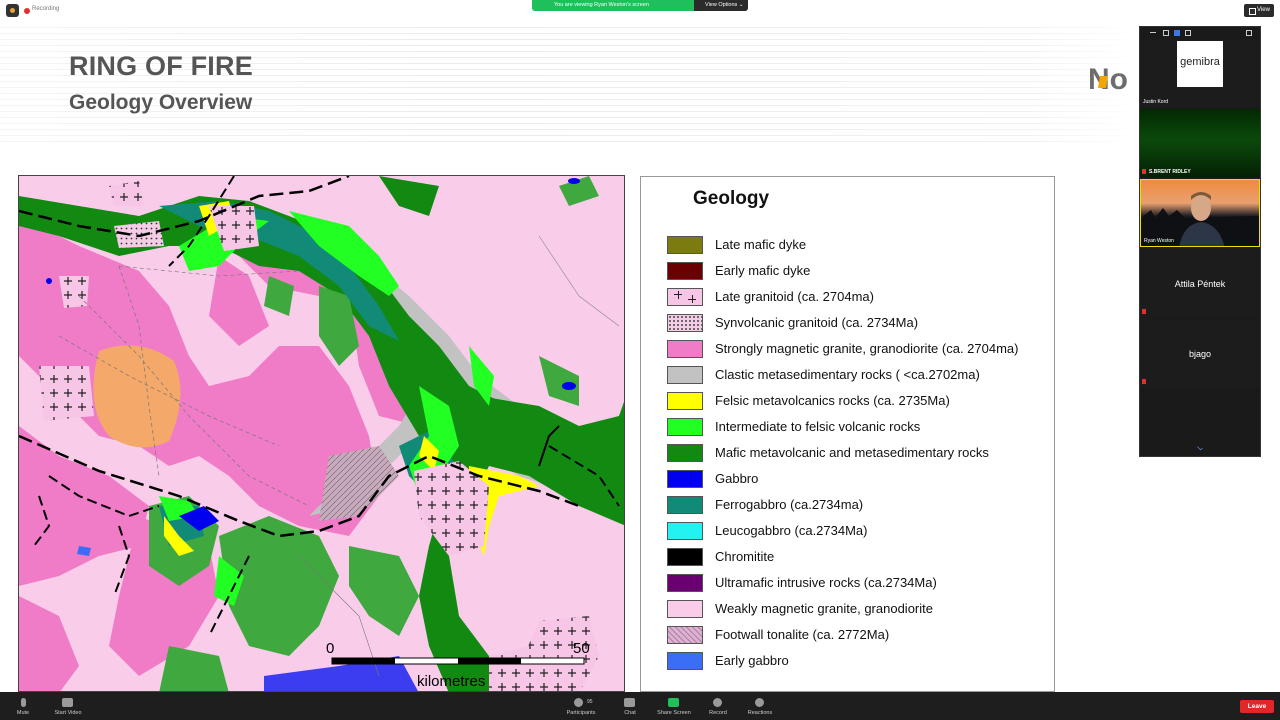  What do you see at coordinates (717, 702) in the screenshot?
I see `record-icon` at bounding box center [717, 702].